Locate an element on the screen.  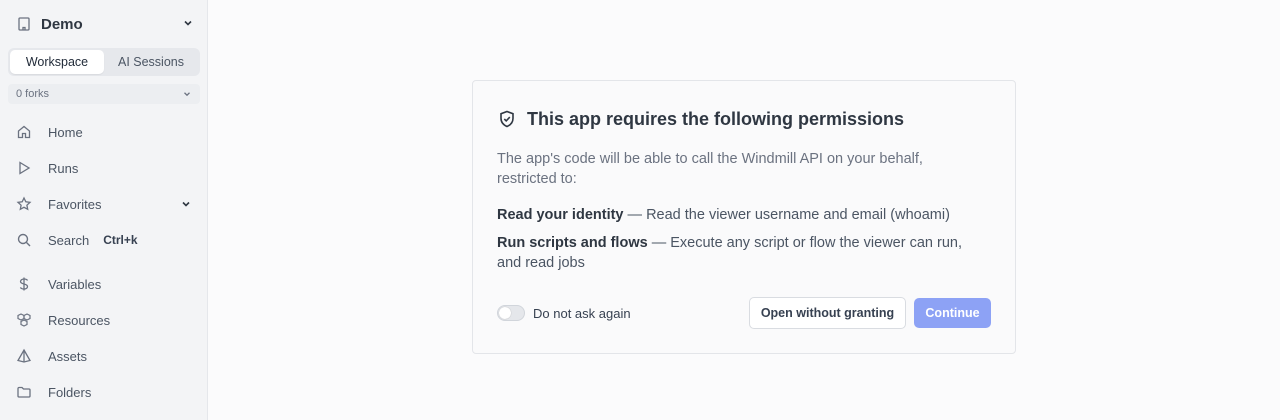
sidebar-item-label: Favorites is located at coordinates (75, 204).